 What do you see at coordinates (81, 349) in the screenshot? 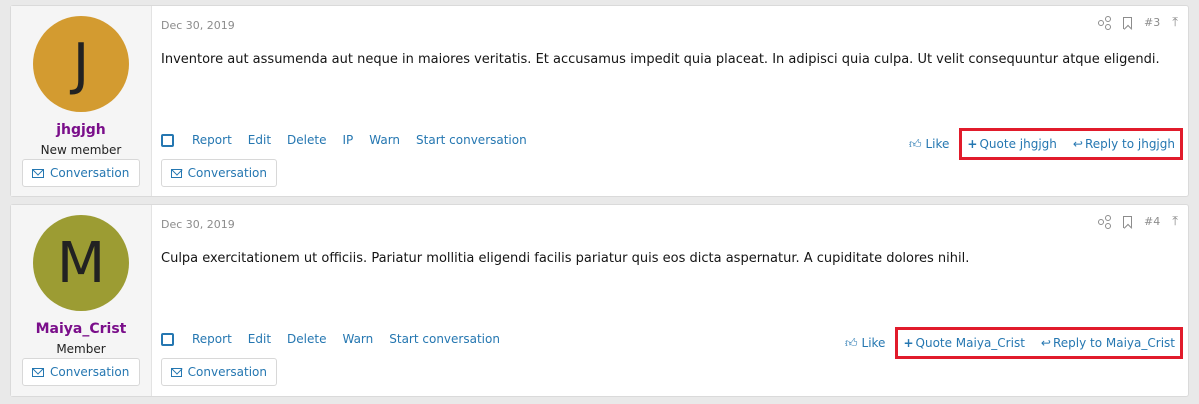
I see `user-title: Member` at bounding box center [81, 349].